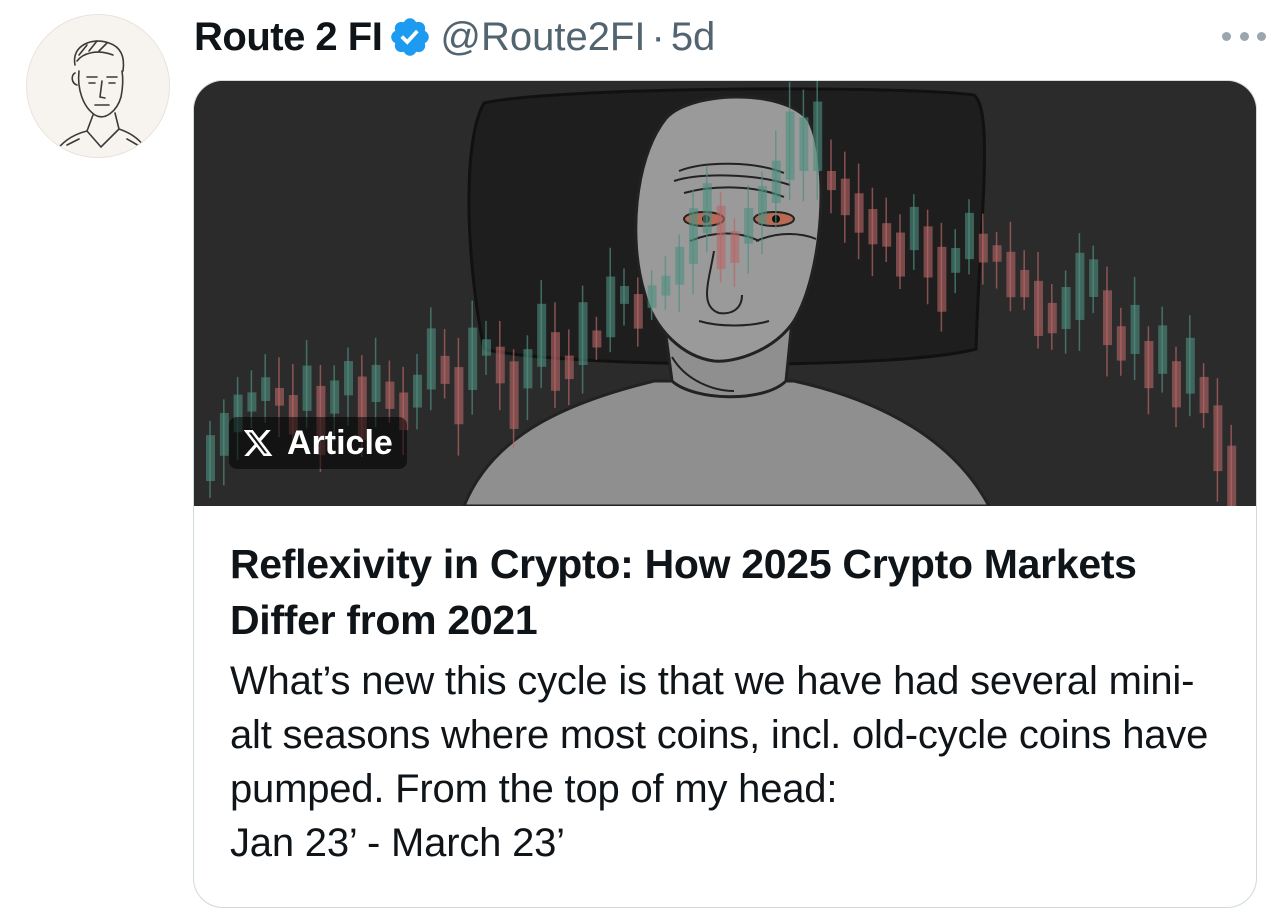 The height and width of the screenshot is (921, 1284). Describe the element at coordinates (258, 443) in the screenshot. I see `x-logo-icon` at that location.